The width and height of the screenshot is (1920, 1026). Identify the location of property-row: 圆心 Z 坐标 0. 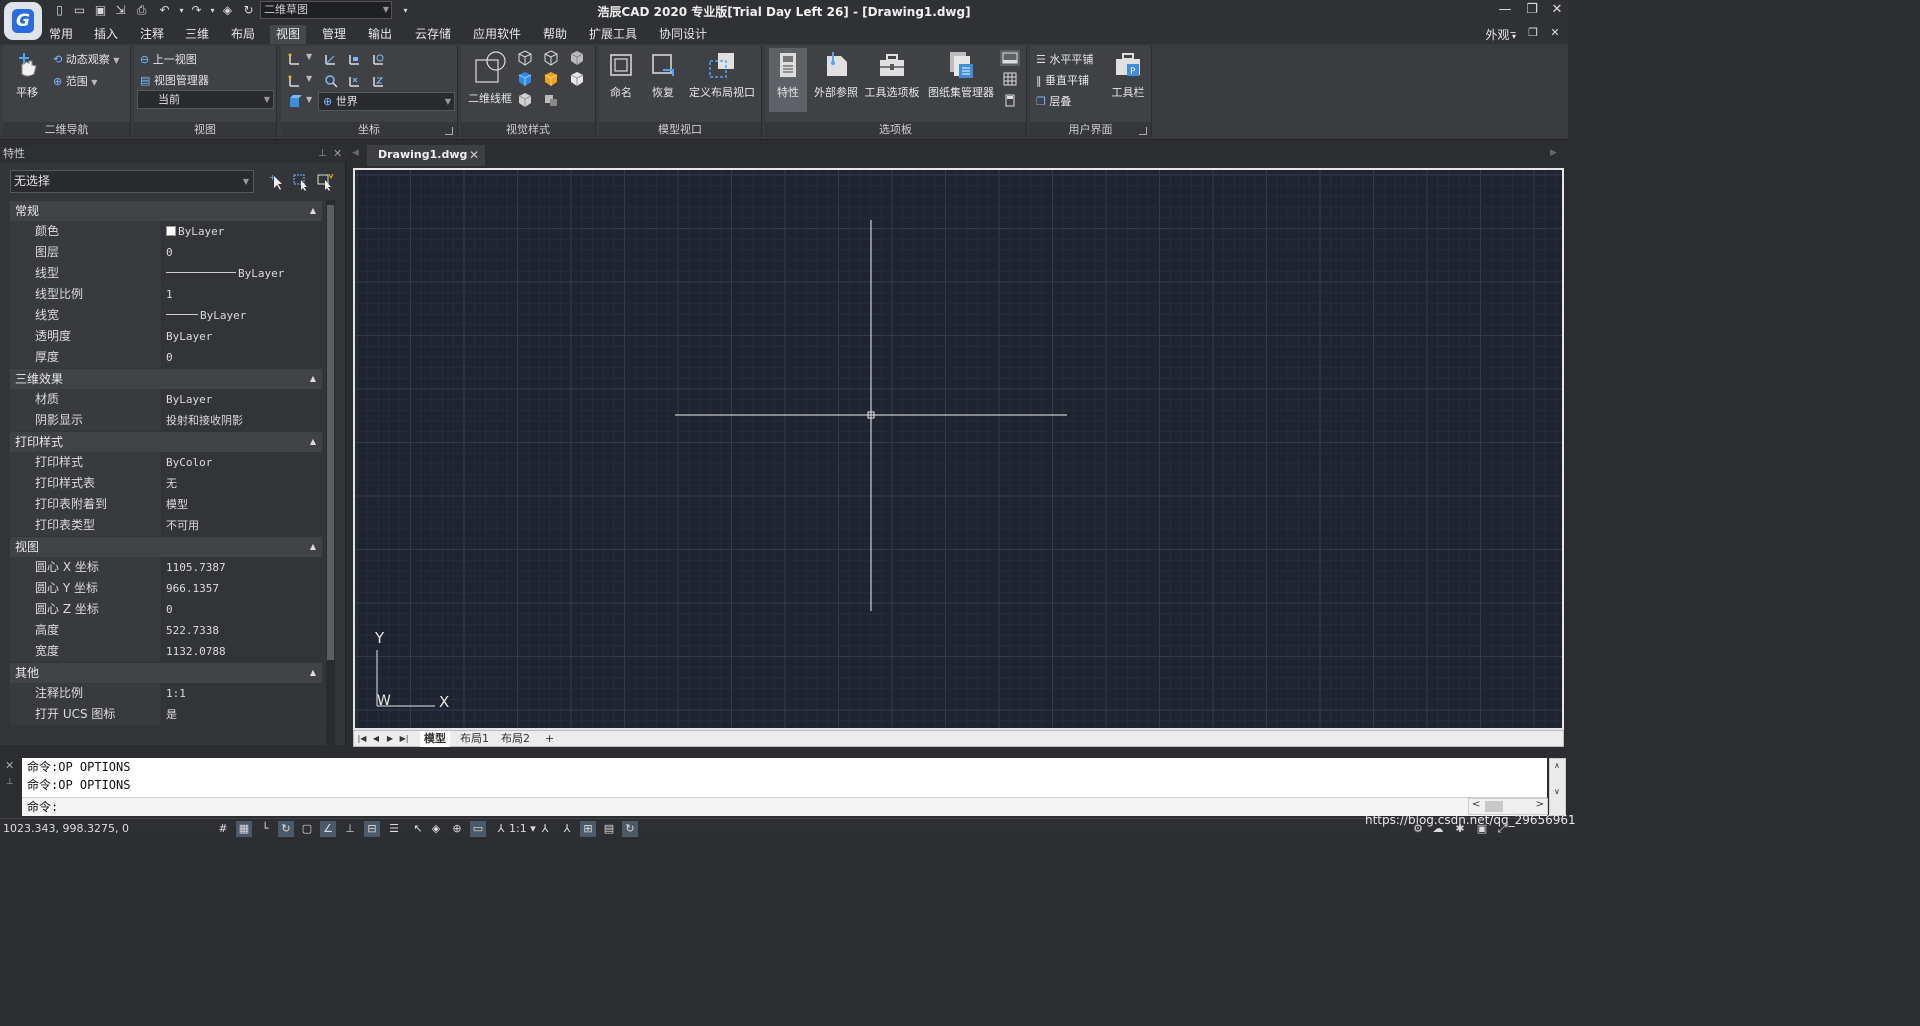
(166, 609).